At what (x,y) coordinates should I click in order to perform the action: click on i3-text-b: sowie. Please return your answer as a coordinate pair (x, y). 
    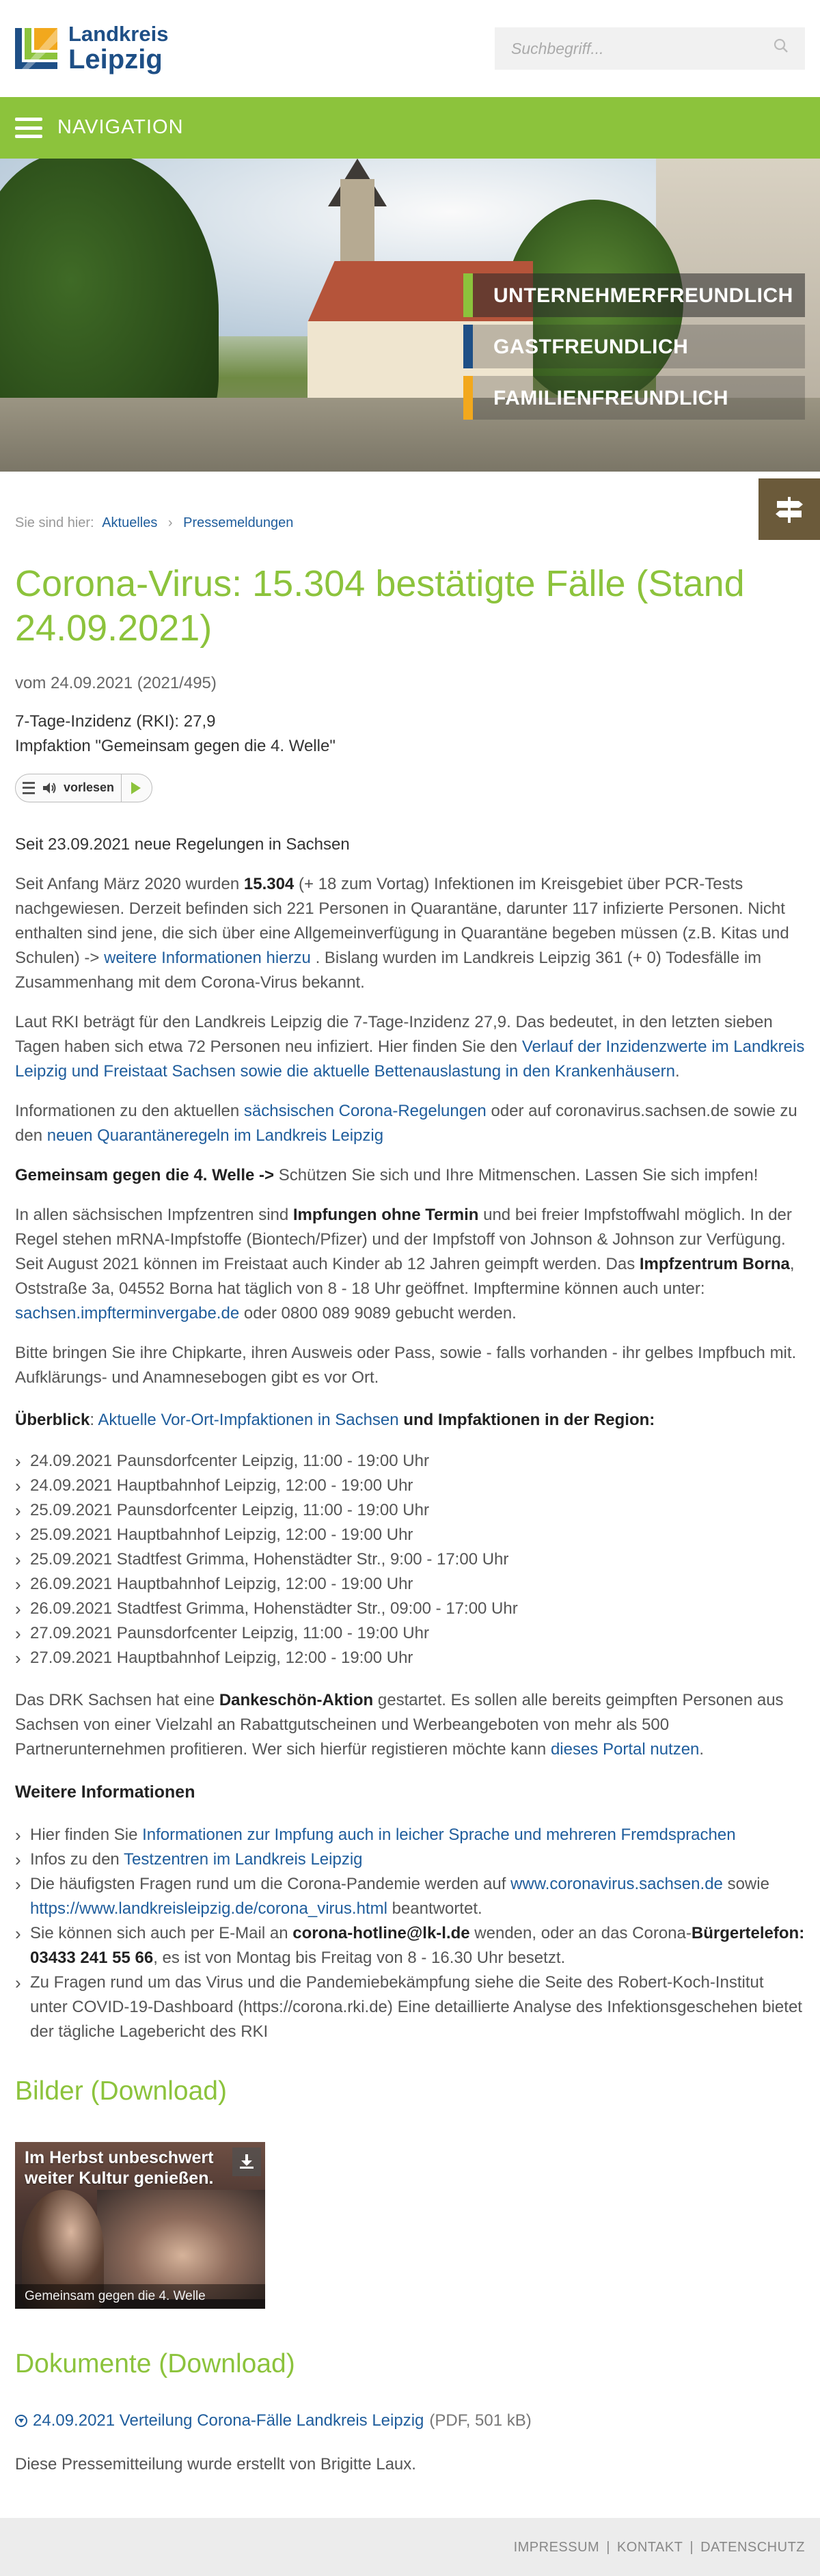
    Looking at the image, I should click on (745, 1885).